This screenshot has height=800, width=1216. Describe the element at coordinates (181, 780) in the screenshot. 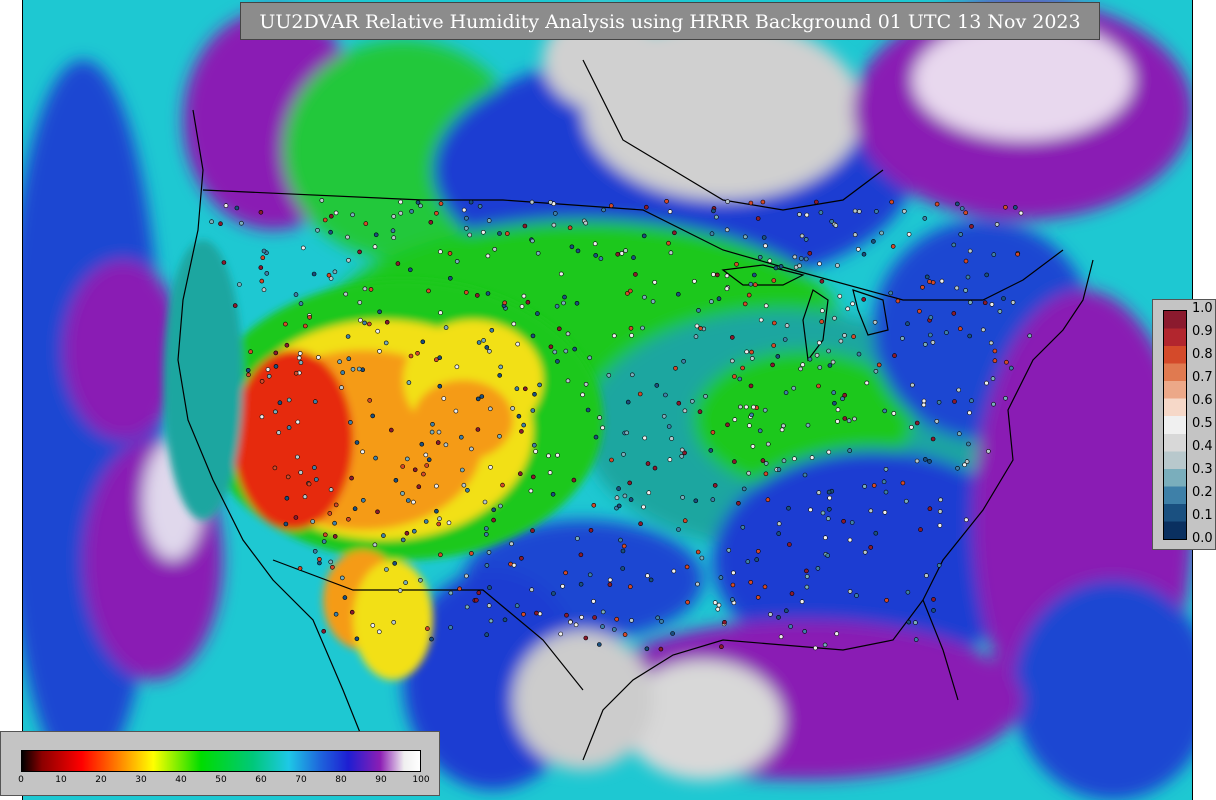

I see `rh-tick-label: 40` at that location.